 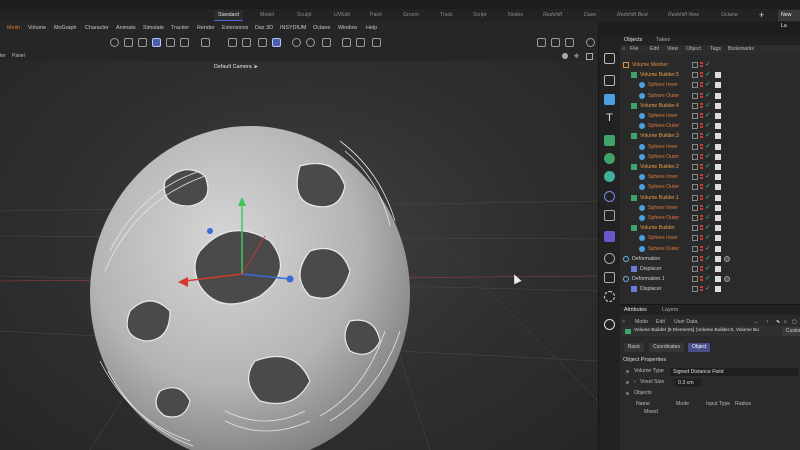 What do you see at coordinates (609, 258) in the screenshot?
I see `environment-icon` at bounding box center [609, 258].